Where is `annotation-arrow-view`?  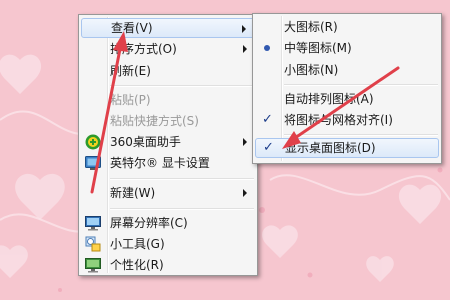
annotation-arrow-view is located at coordinates (106, 118).